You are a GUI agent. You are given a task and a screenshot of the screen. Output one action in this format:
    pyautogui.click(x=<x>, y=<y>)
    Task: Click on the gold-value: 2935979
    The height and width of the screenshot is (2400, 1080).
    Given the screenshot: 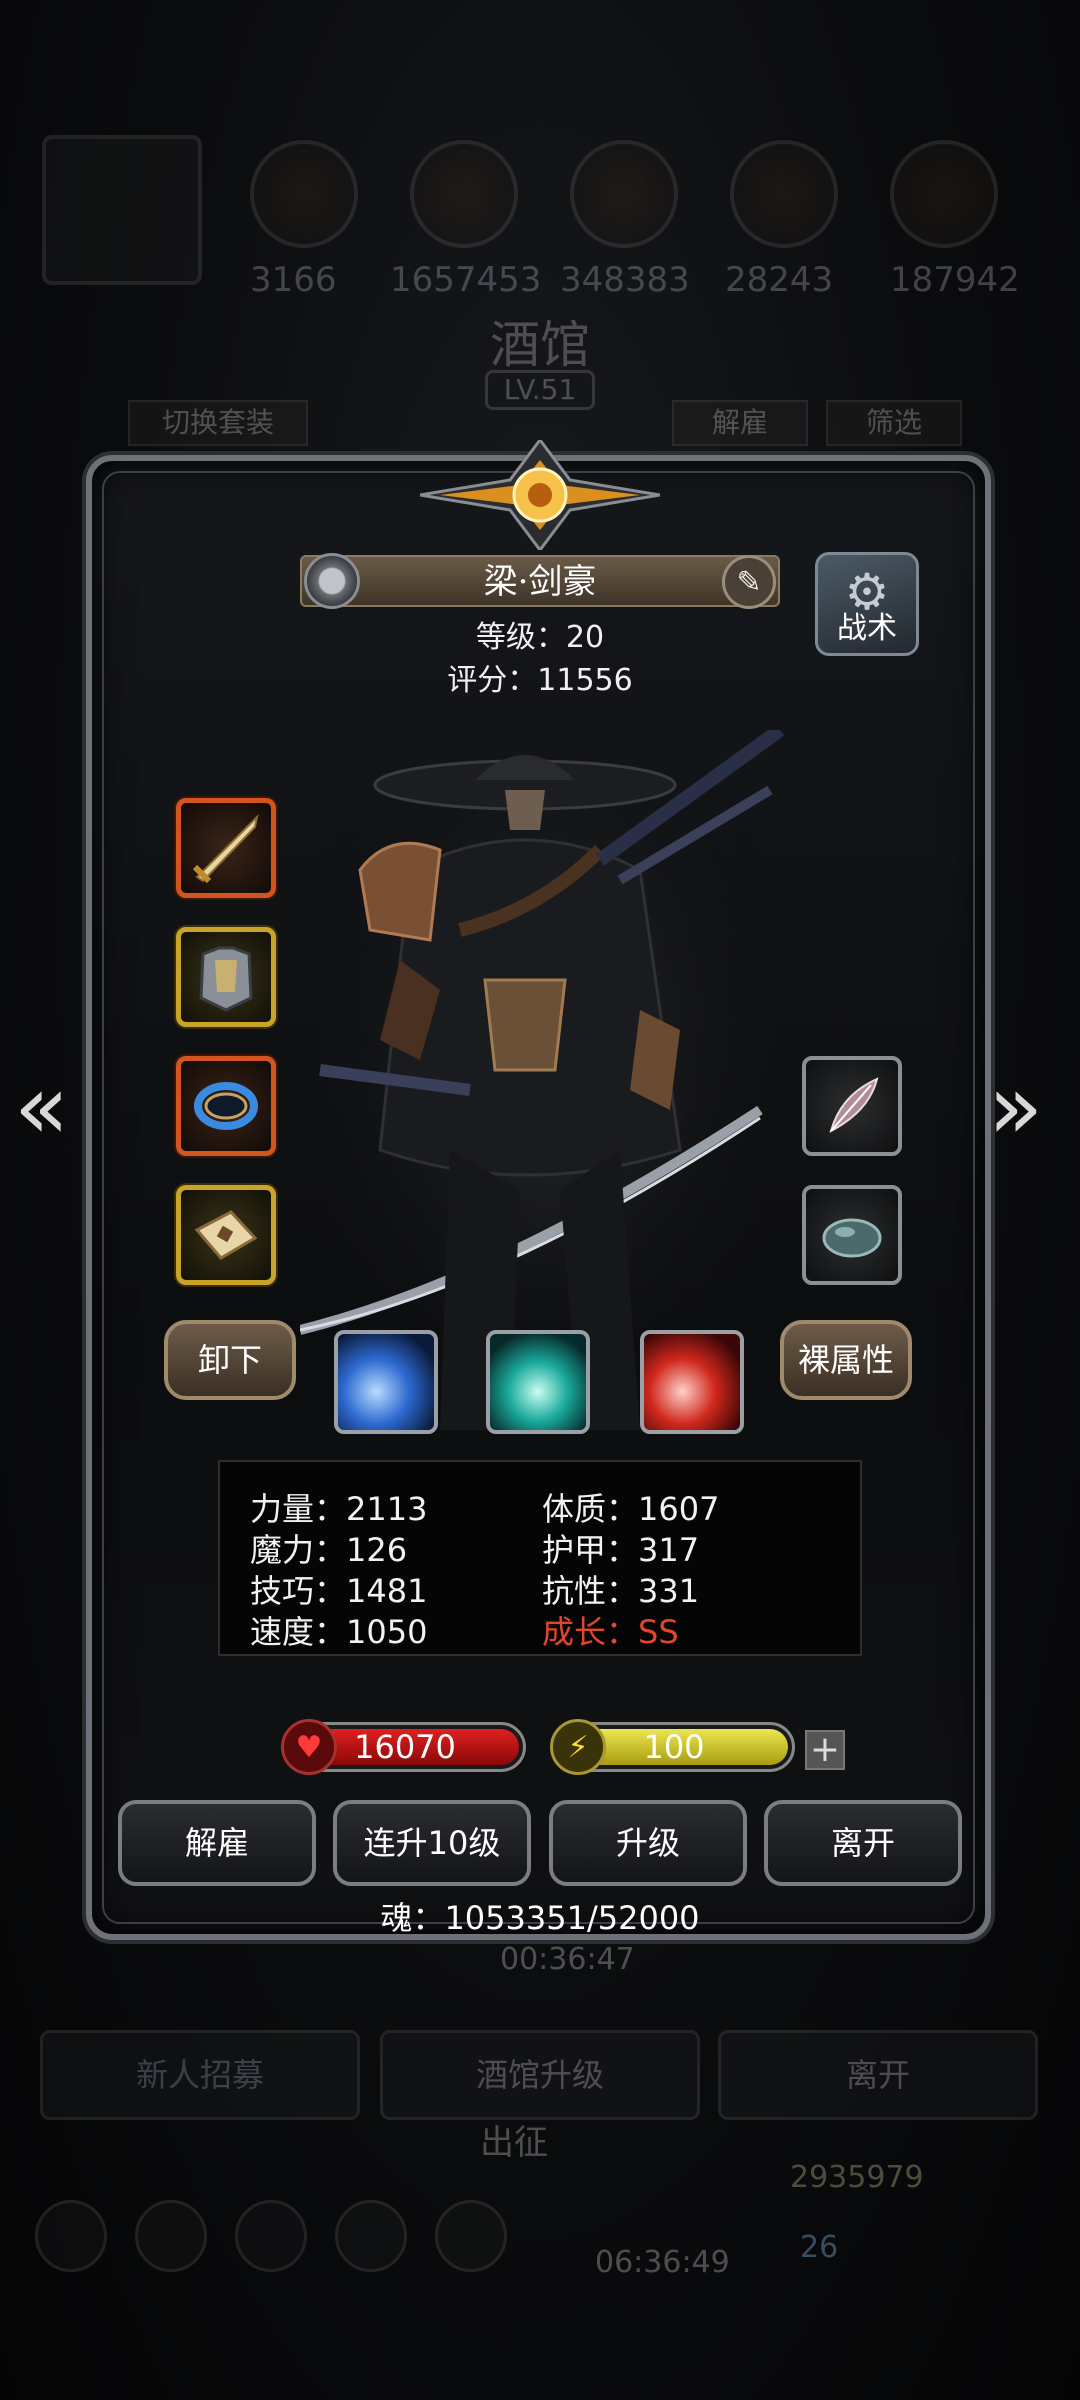 What is the action you would take?
    pyautogui.click(x=857, y=2177)
    